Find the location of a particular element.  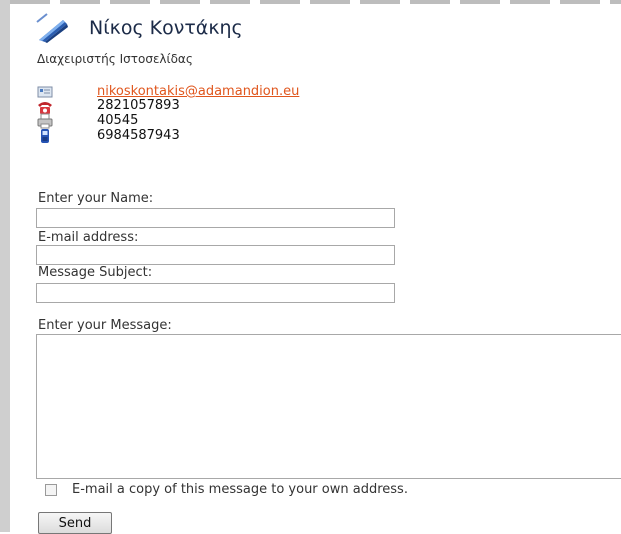

top-divider is located at coordinates (315, 2).